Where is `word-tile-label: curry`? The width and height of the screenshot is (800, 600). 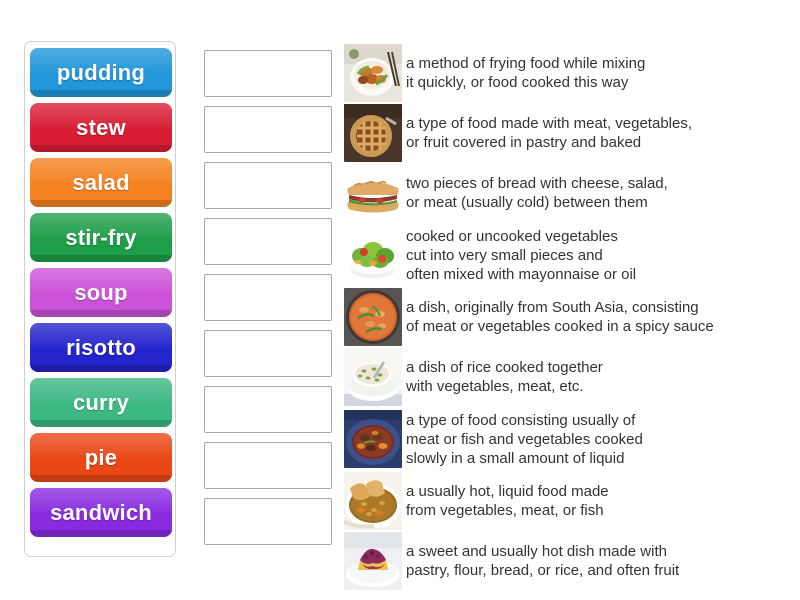 word-tile-label: curry is located at coordinates (101, 402).